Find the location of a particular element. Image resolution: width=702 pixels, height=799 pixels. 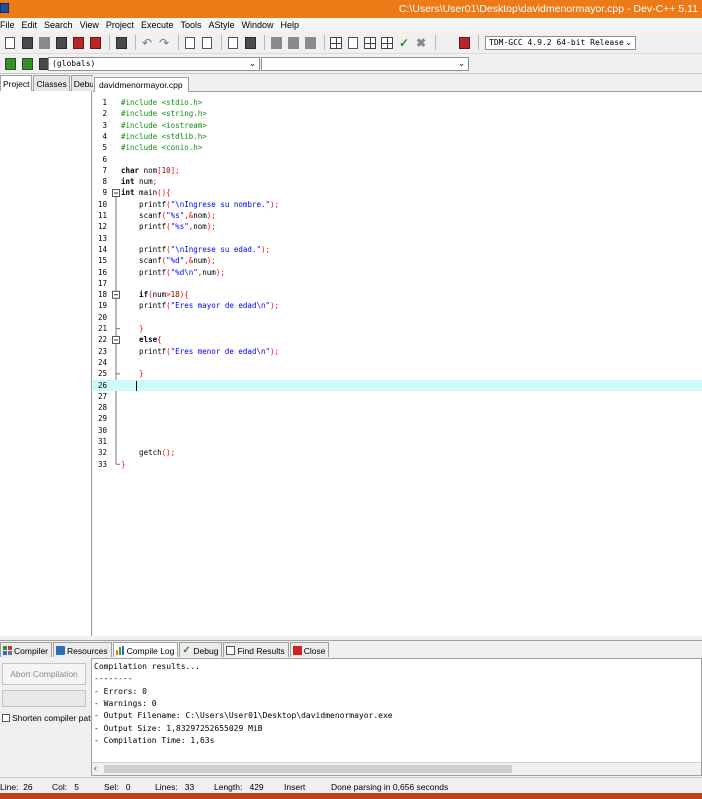

close-all-button is located at coordinates (95, 43).